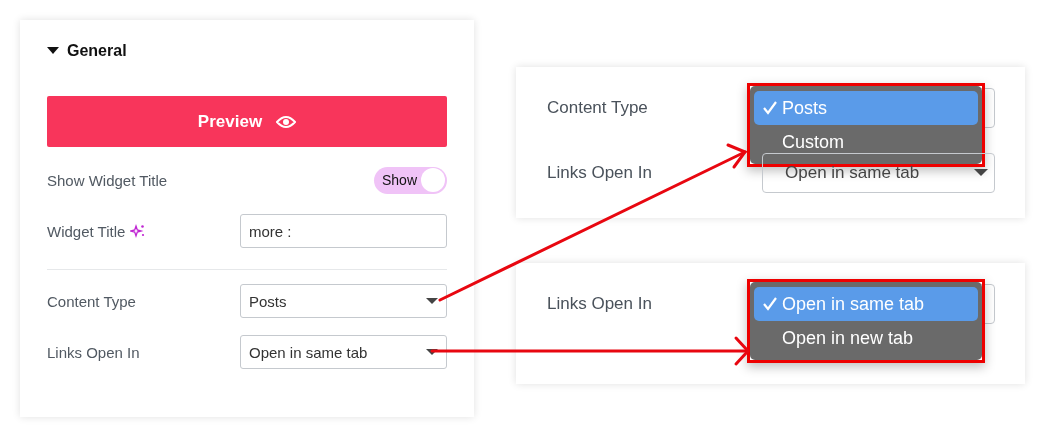  I want to click on preview-button: Preview, so click(247, 121).